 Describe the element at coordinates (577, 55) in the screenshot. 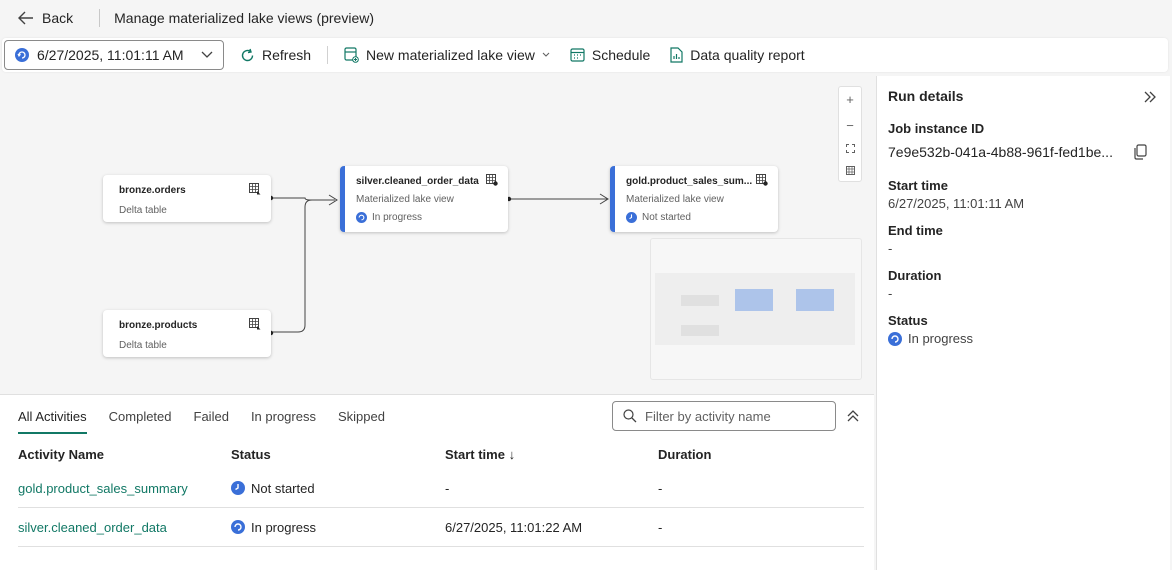

I see `calendar-icon` at that location.